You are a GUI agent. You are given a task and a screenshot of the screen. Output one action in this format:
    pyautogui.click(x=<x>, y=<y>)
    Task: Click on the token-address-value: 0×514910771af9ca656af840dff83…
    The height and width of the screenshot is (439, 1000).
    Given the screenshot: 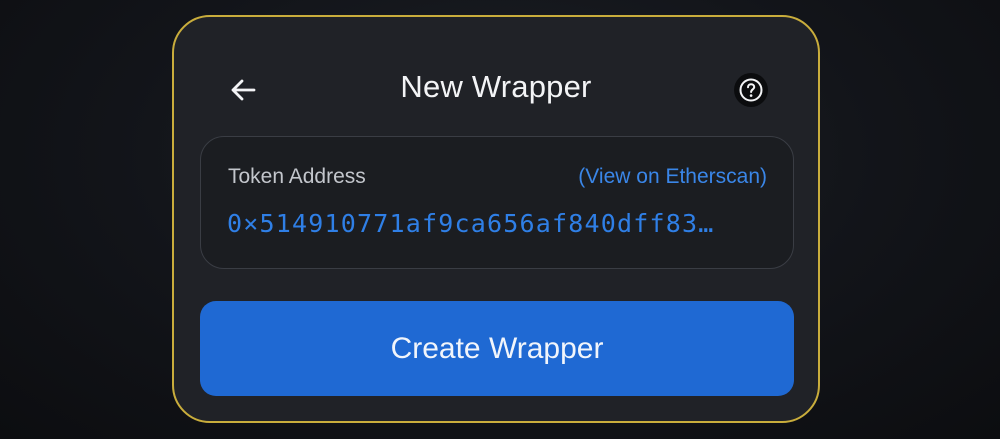 What is the action you would take?
    pyautogui.click(x=497, y=223)
    